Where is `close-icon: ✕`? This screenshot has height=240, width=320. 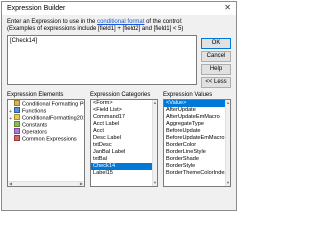
close-icon: ✕ is located at coordinates (227, 8).